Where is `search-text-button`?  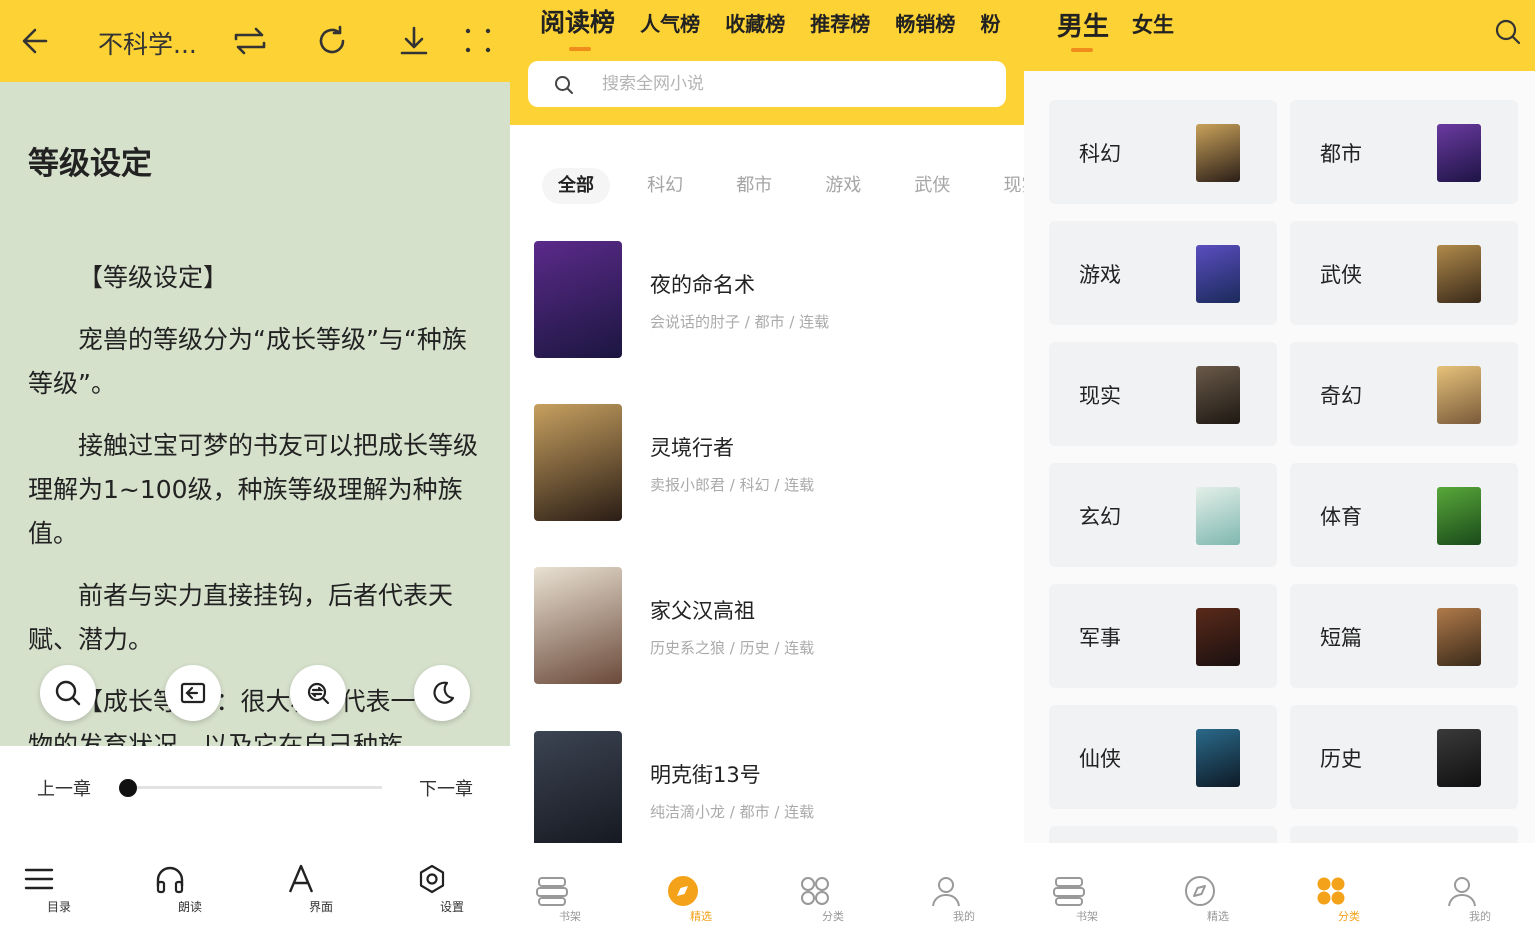
search-text-button is located at coordinates (68, 693).